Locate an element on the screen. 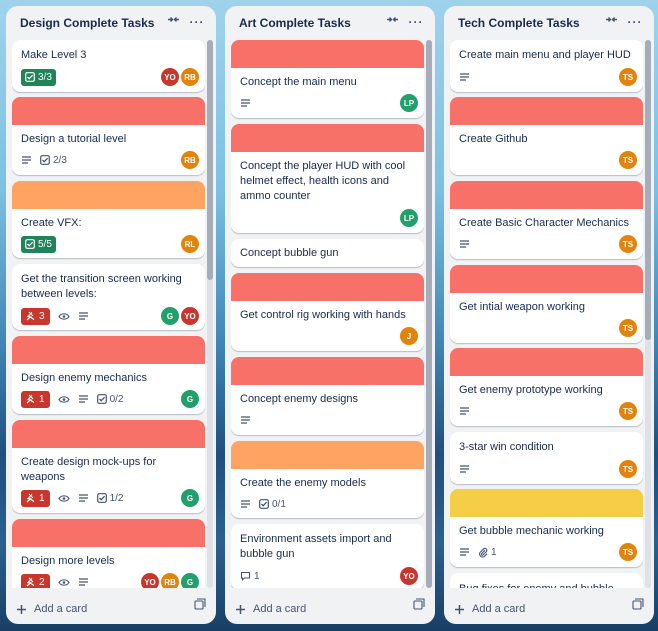 The image size is (658, 631). checklist-badge: 2/3 is located at coordinates (53, 160).